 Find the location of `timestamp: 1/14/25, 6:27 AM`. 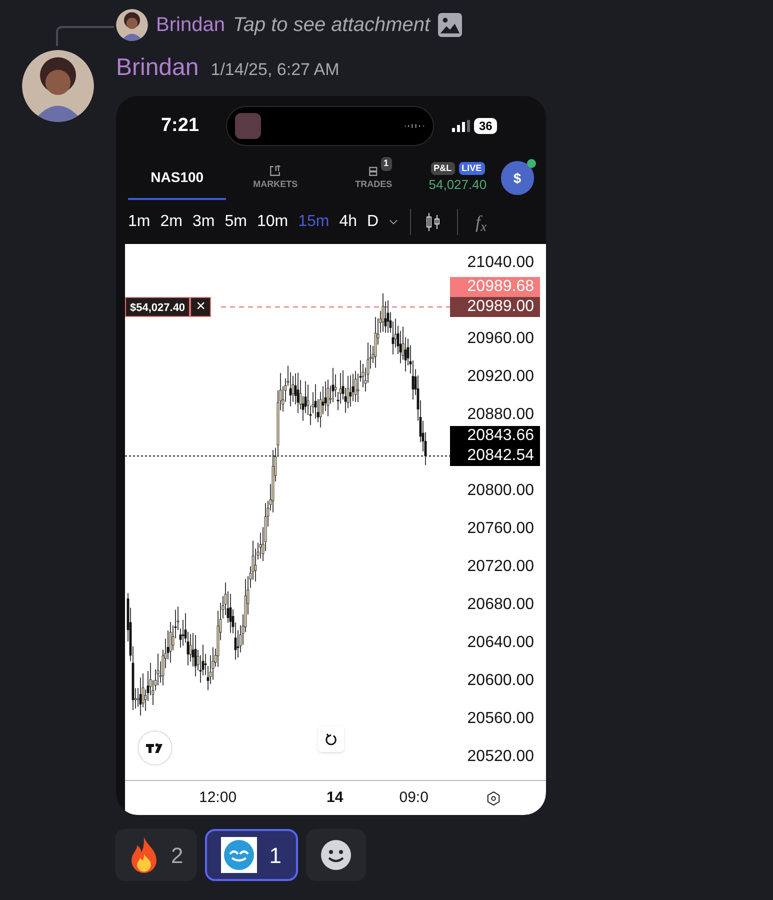

timestamp: 1/14/25, 6:27 AM is located at coordinates (275, 70).